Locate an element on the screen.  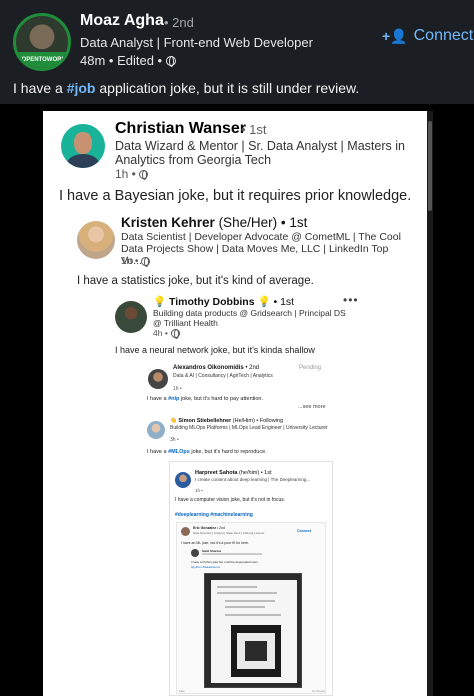
level2-author-name: Kristen Kehrer is located at coordinates (168, 222).